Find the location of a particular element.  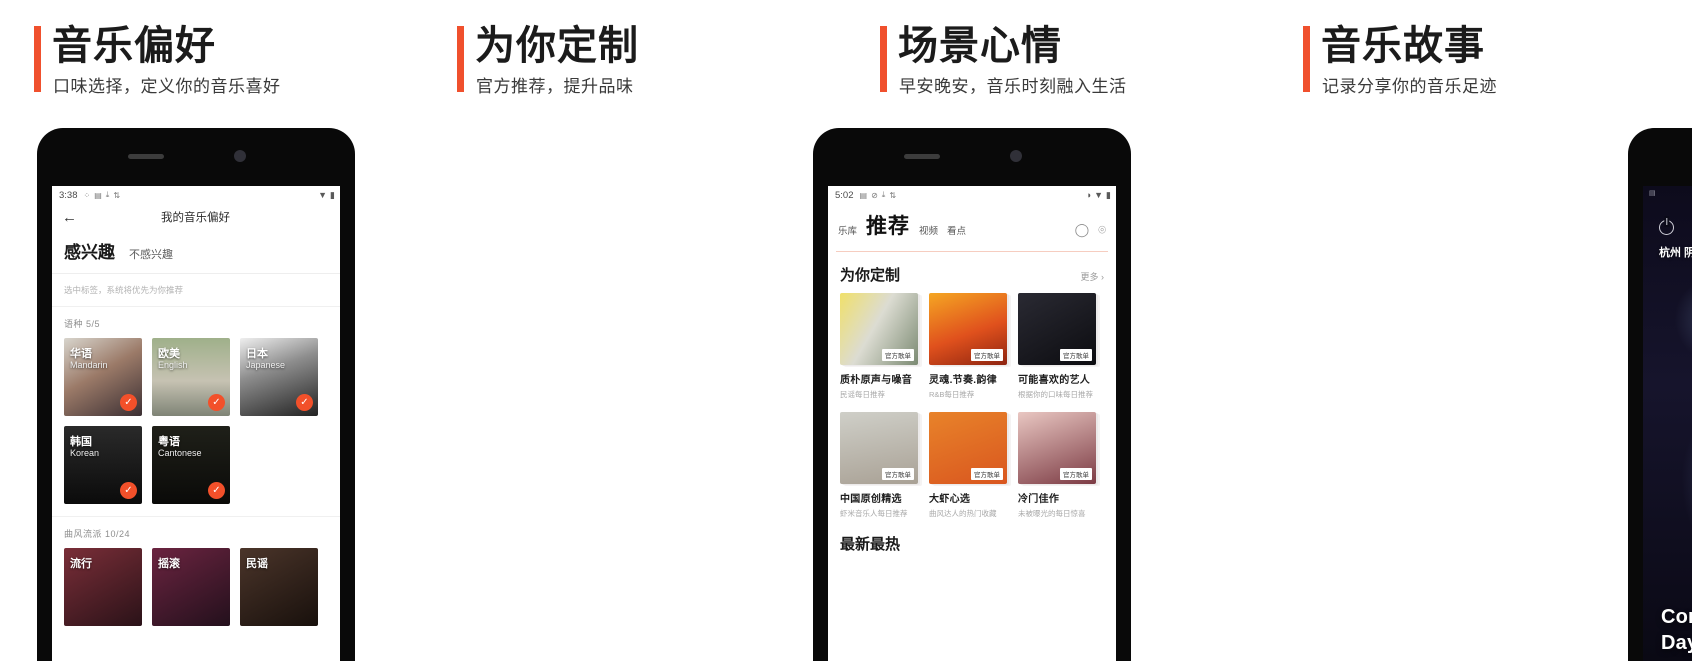

status-icons: ⁘ ▤ ⤓ ⇅ is located at coordinates (102, 195).